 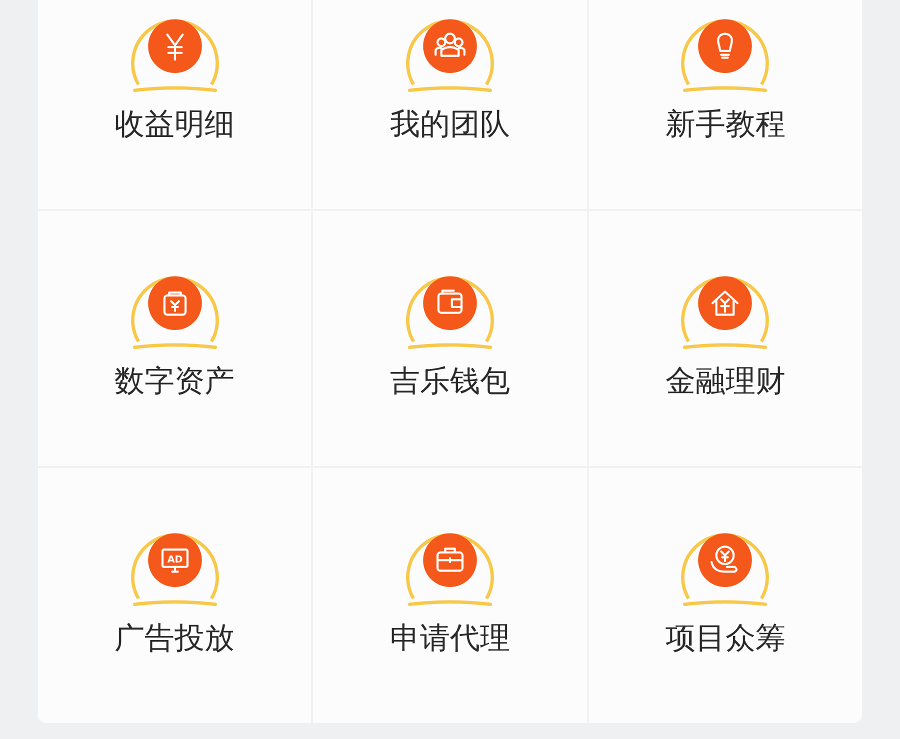 What do you see at coordinates (450, 338) in the screenshot?
I see `menu-tile: 吉乐钱包` at bounding box center [450, 338].